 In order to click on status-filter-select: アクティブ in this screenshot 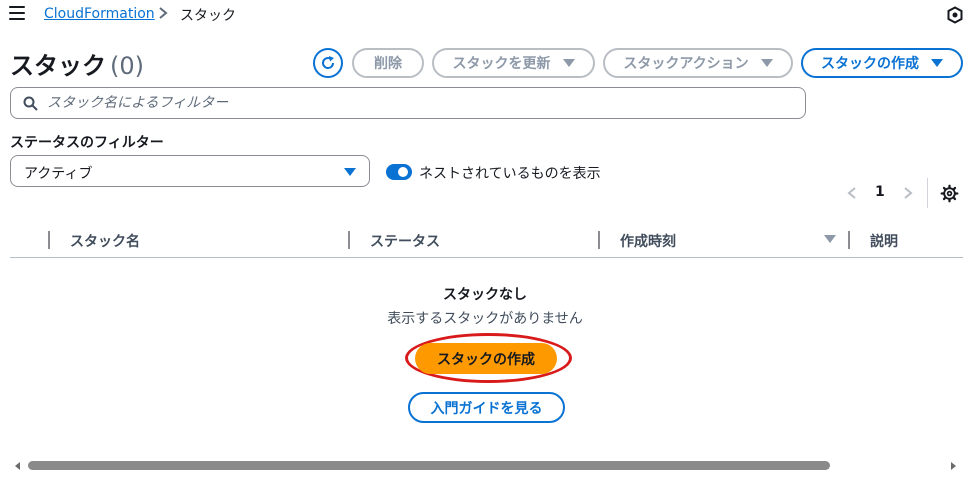, I will do `click(190, 171)`.